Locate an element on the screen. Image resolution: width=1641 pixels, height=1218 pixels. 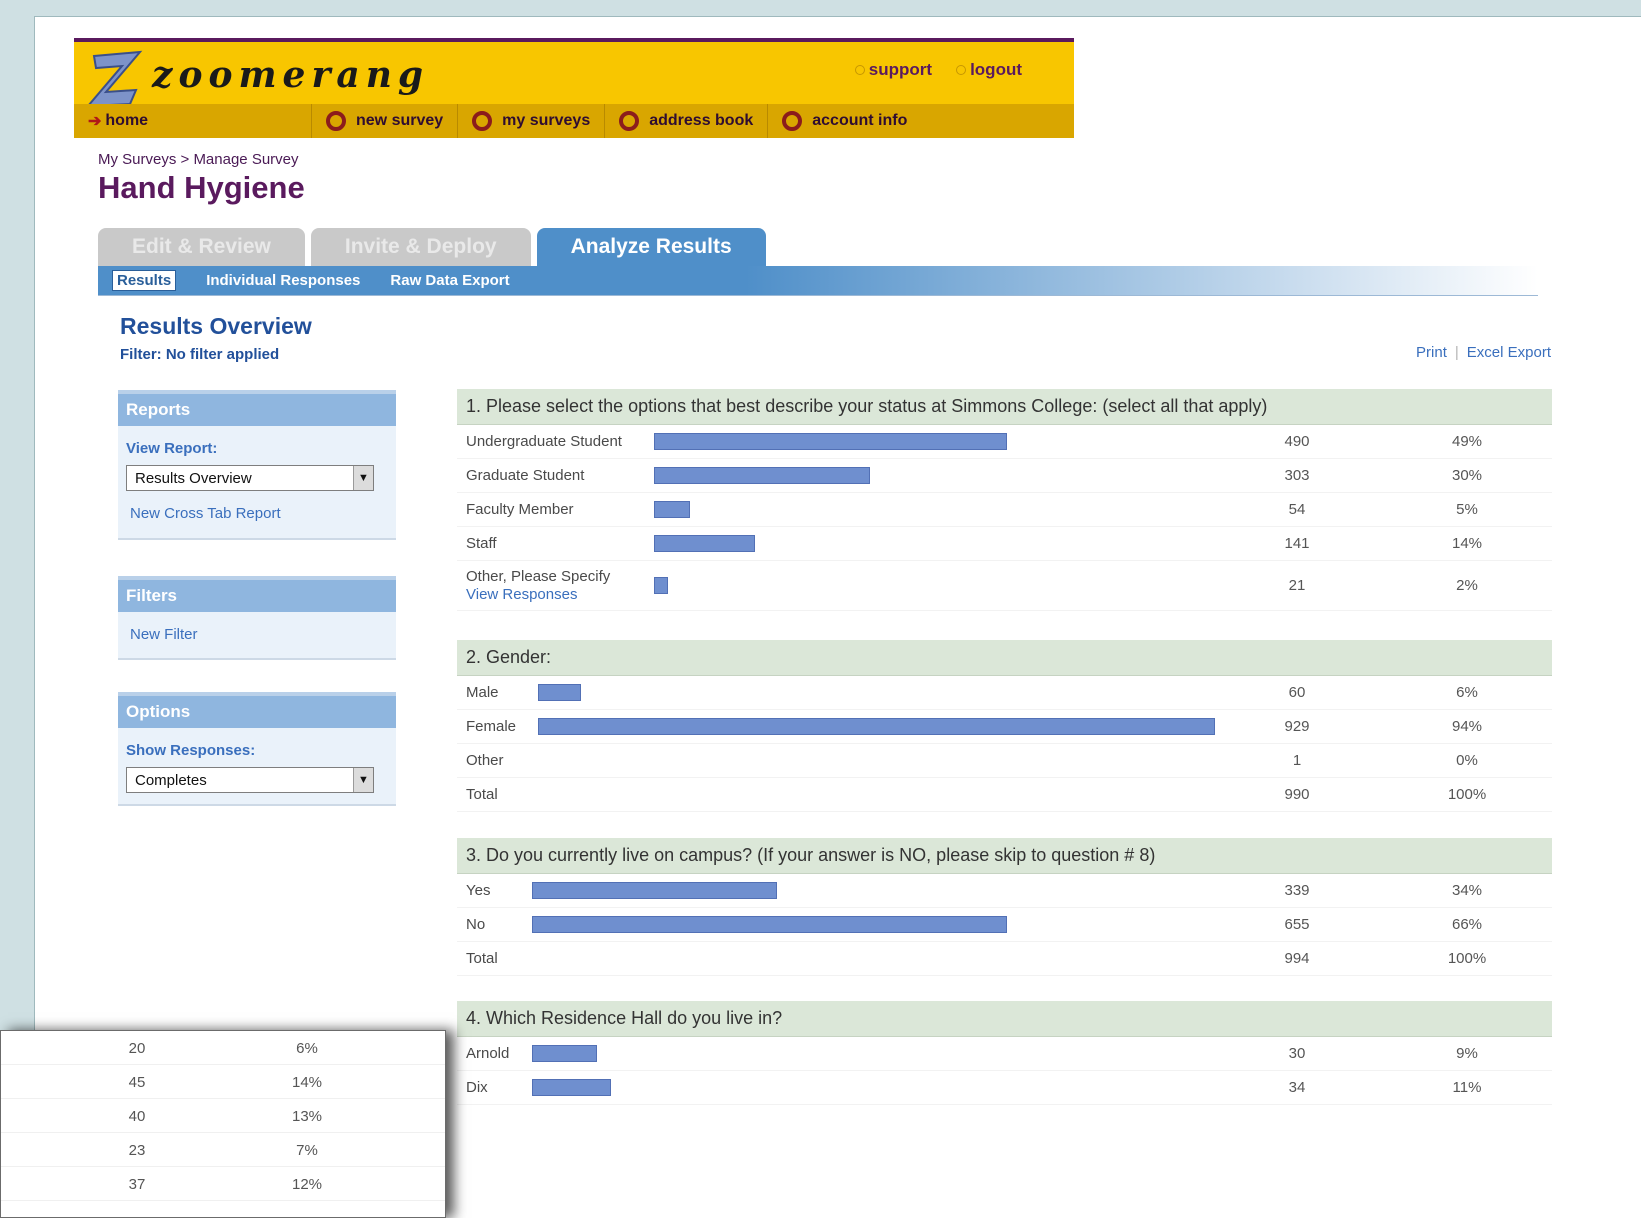
answer-label: Other, Please Specify View Responses is located at coordinates (538, 586).